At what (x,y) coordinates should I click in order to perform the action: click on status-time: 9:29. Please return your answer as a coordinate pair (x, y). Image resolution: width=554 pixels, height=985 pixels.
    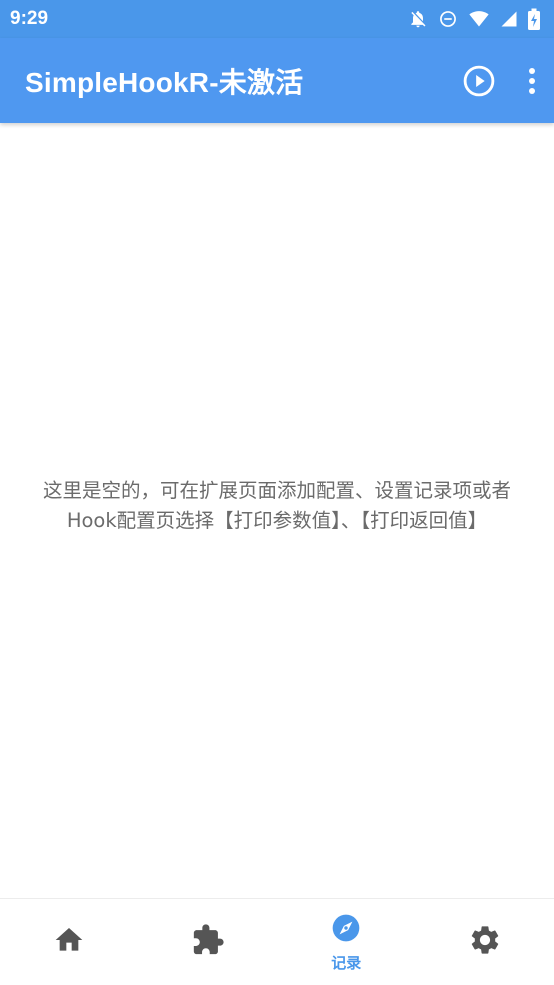
    Looking at the image, I should click on (29, 18).